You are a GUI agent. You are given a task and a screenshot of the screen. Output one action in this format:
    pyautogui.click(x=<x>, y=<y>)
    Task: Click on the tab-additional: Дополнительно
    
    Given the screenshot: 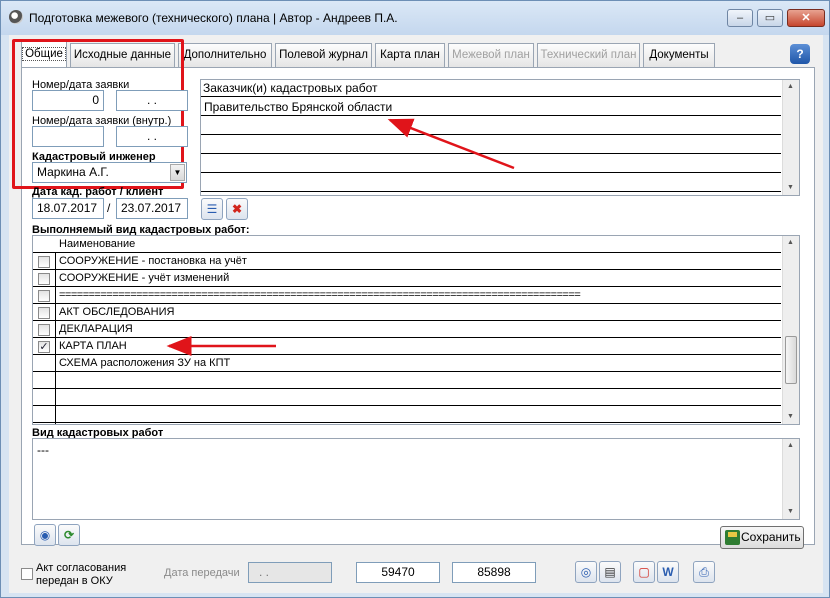 What is the action you would take?
    pyautogui.click(x=225, y=55)
    